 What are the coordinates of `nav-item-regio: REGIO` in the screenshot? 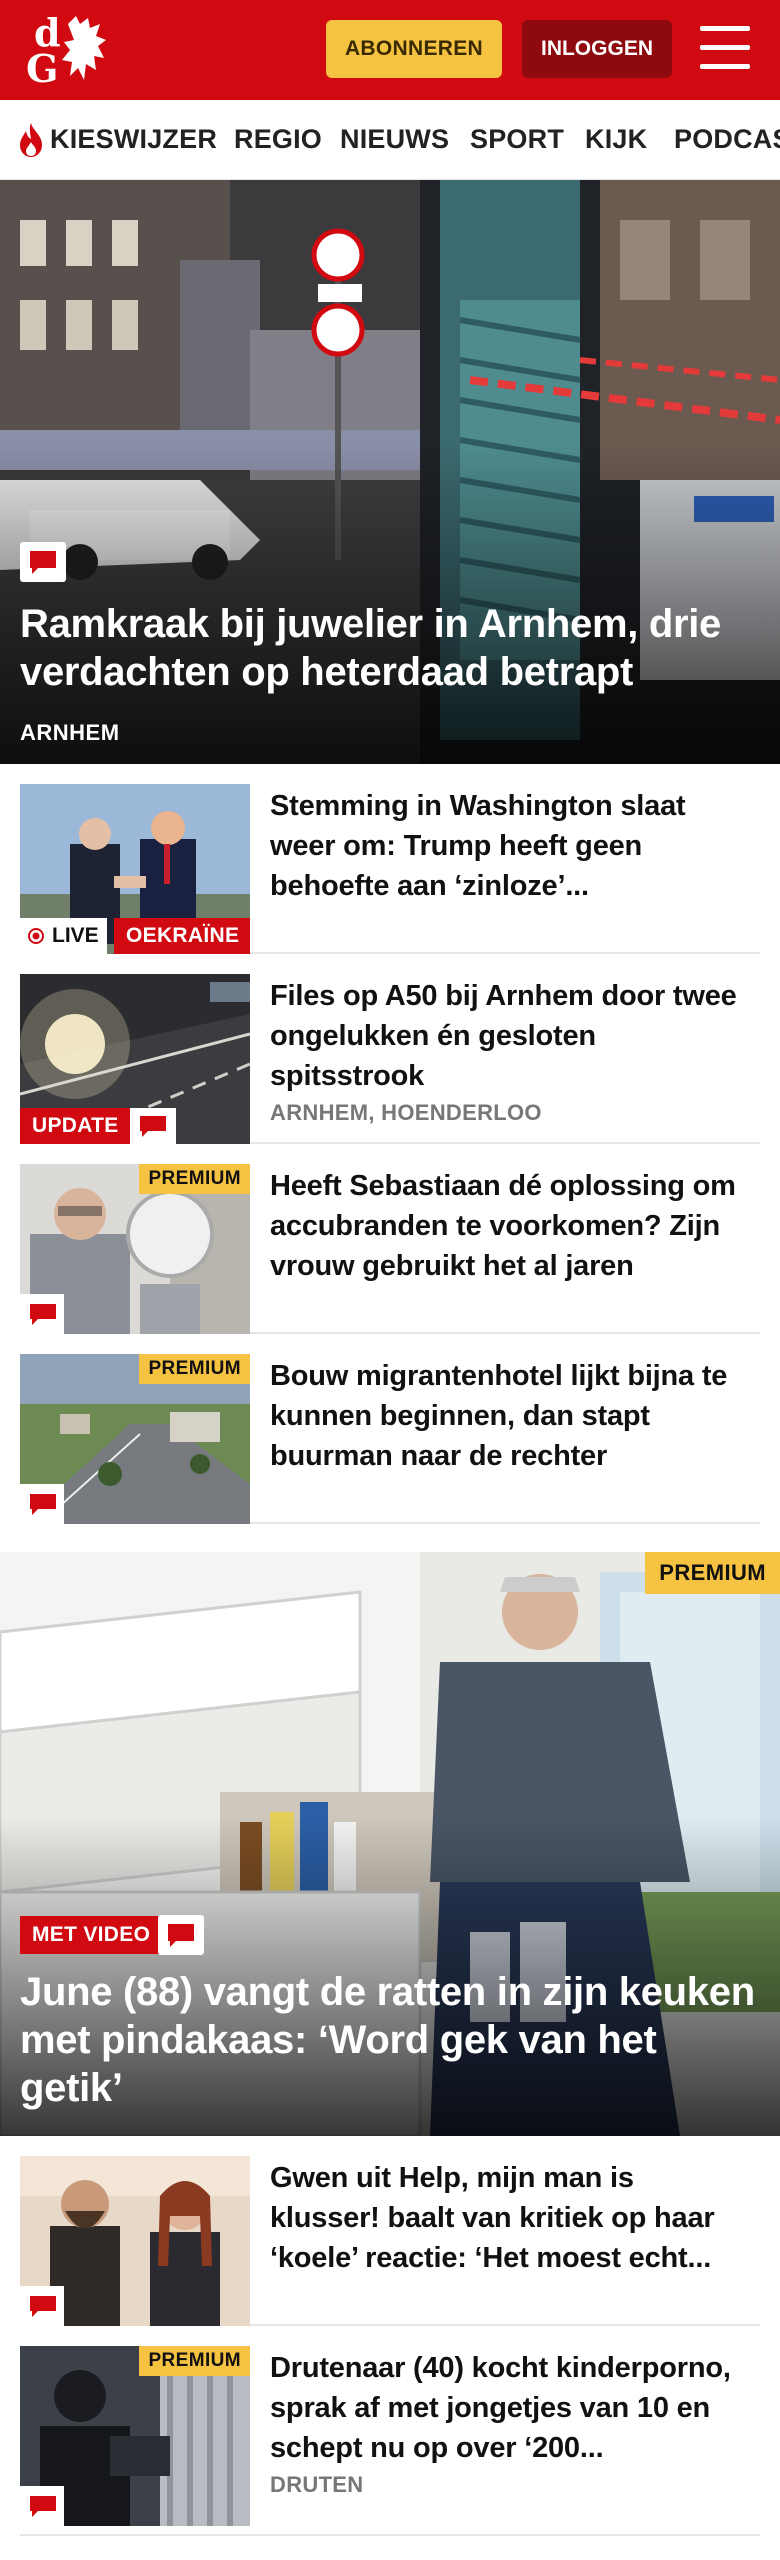 It's located at (278, 139).